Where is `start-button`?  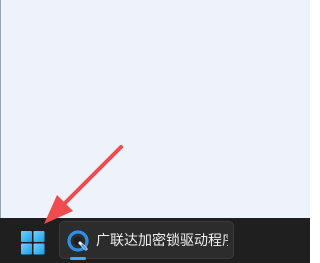
start-button is located at coordinates (33, 242).